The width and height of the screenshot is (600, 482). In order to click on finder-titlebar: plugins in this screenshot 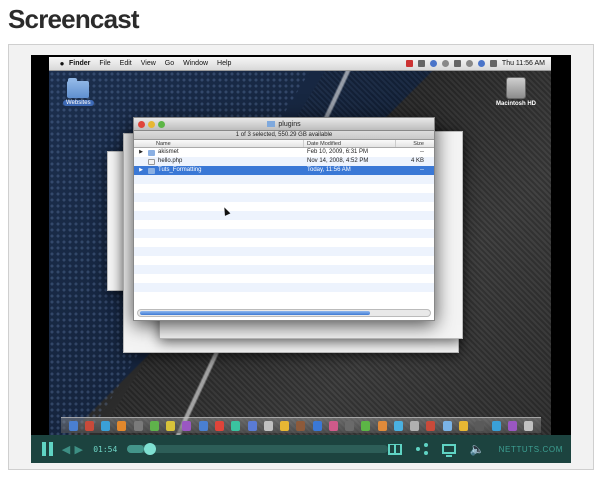, I will do `click(284, 124)`.